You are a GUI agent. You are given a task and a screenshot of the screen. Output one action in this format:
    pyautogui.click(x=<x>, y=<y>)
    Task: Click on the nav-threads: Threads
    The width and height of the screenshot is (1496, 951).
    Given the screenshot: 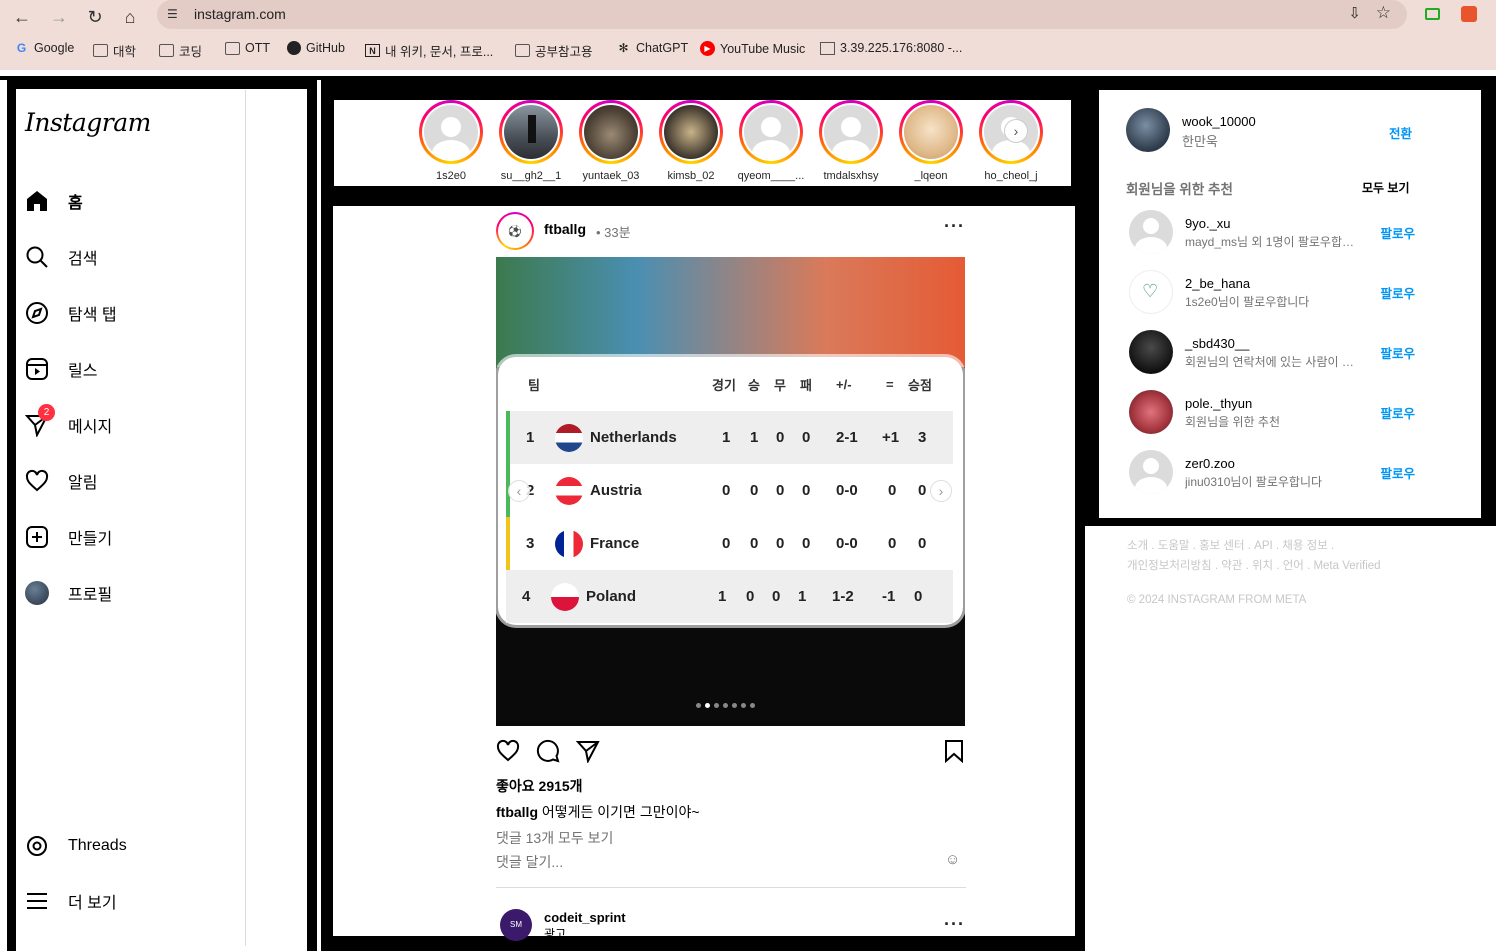 What is the action you would take?
    pyautogui.click(x=75, y=846)
    